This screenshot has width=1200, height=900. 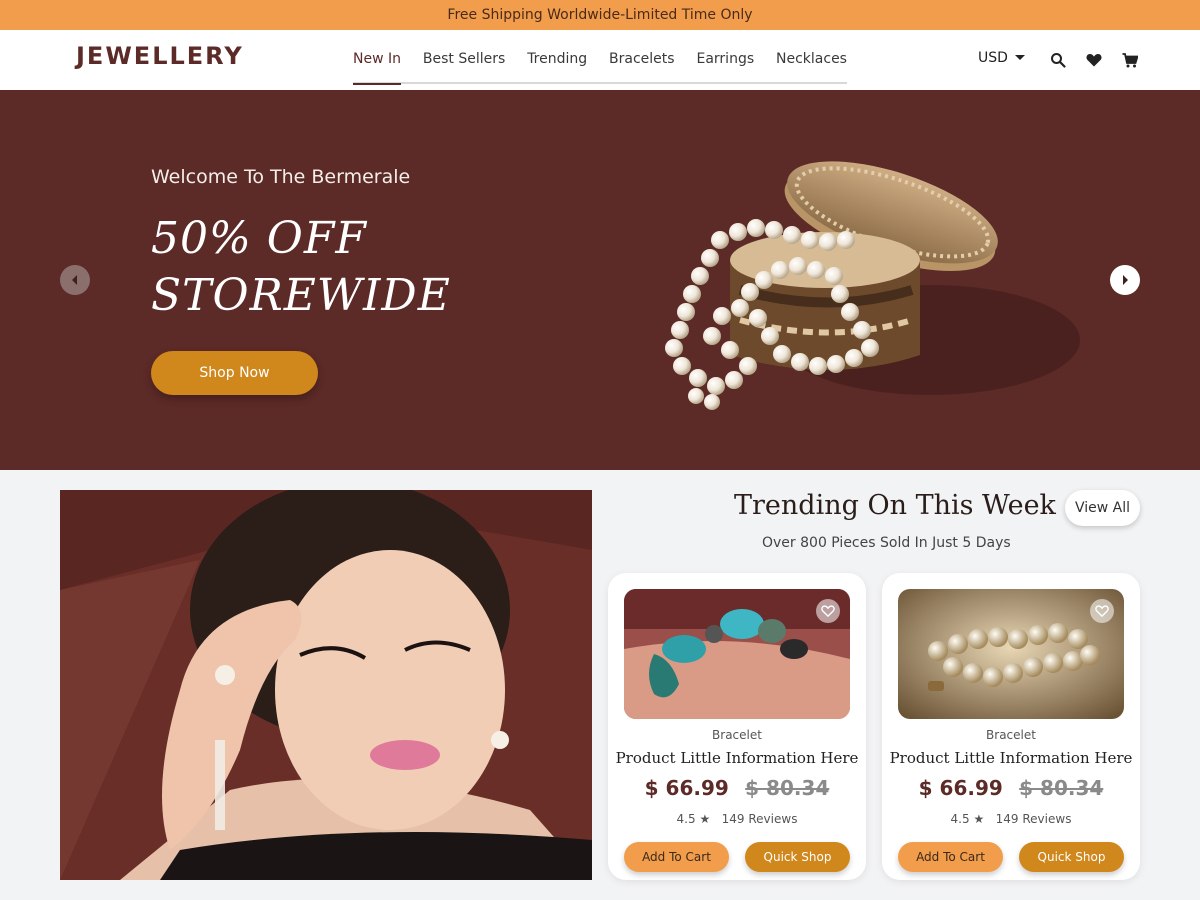 What do you see at coordinates (281, 177) in the screenshot?
I see `hero-welcome-text: Welcome To The Bermerale` at bounding box center [281, 177].